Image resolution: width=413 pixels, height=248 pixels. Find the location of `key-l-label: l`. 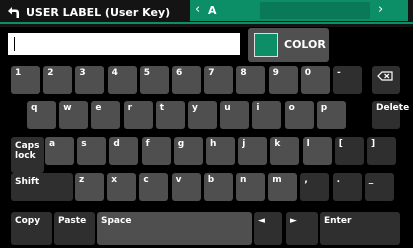

key-l-label: l is located at coordinates (308, 144).